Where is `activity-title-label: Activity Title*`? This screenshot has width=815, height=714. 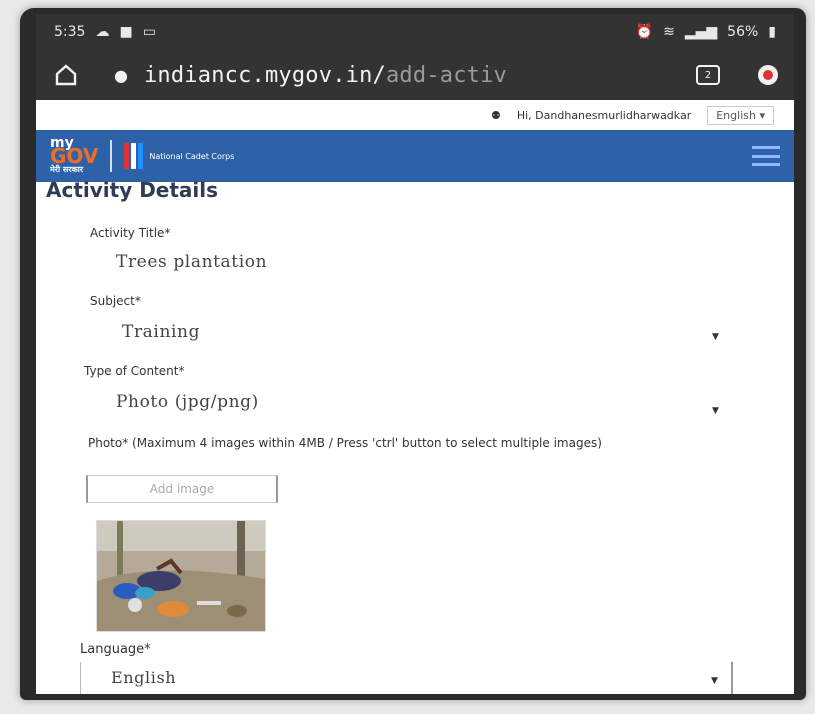
activity-title-label: Activity Title* is located at coordinates (130, 233).